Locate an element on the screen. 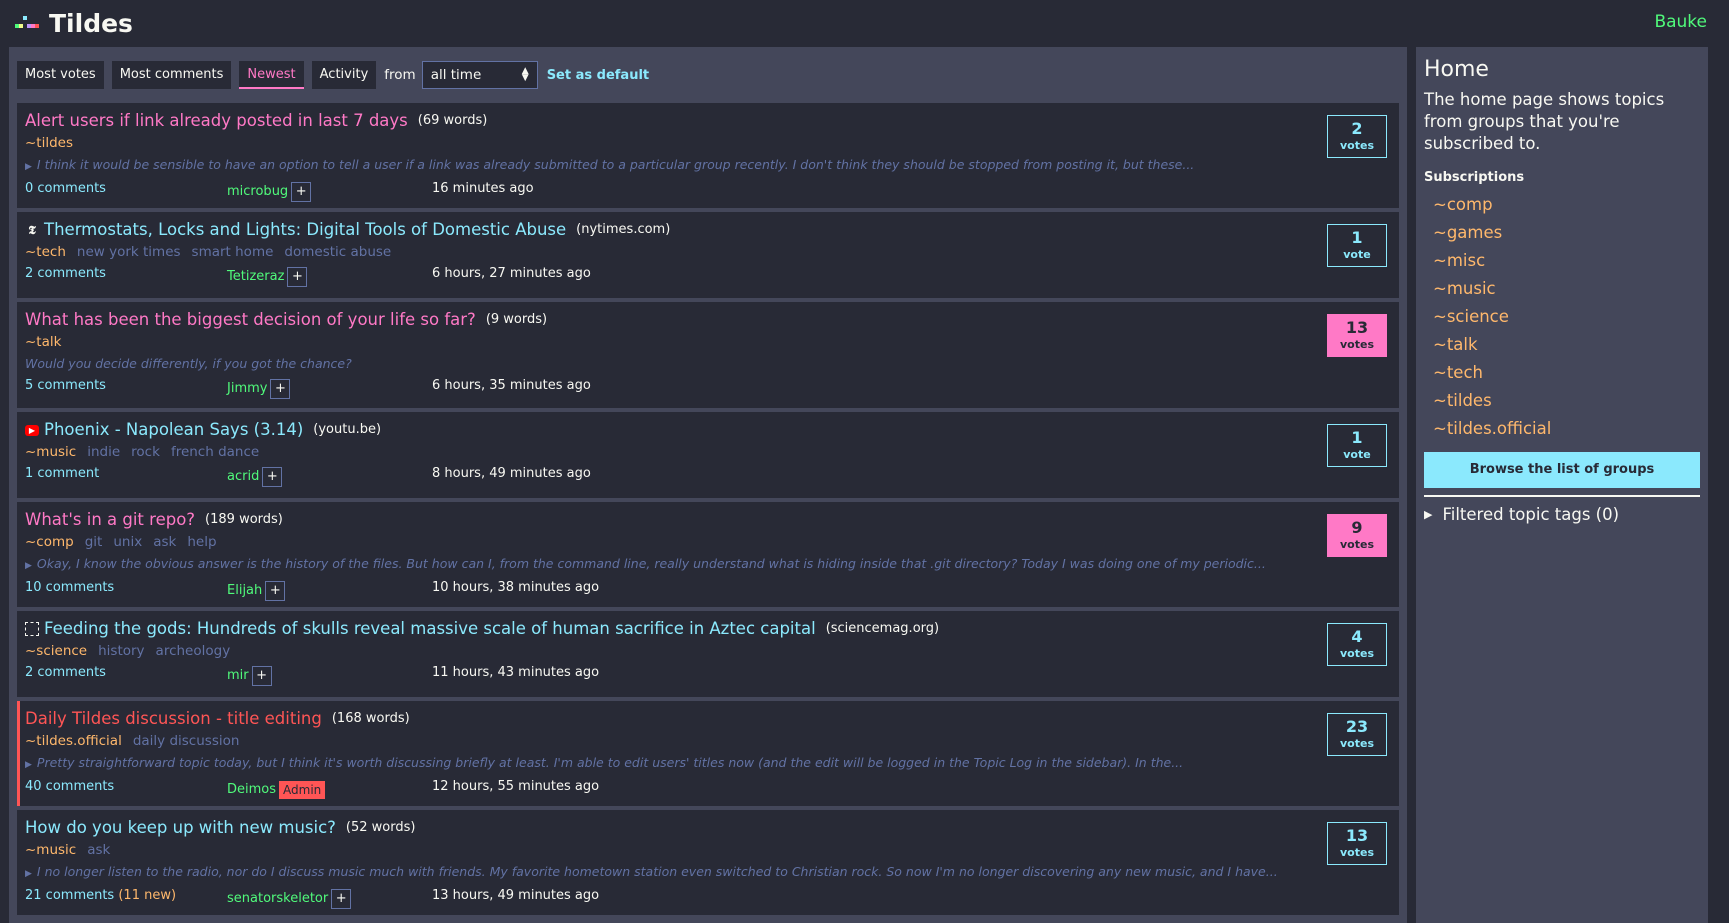 Image resolution: width=1729 pixels, height=923 pixels. topic-author: Elijah + is located at coordinates (256, 591).